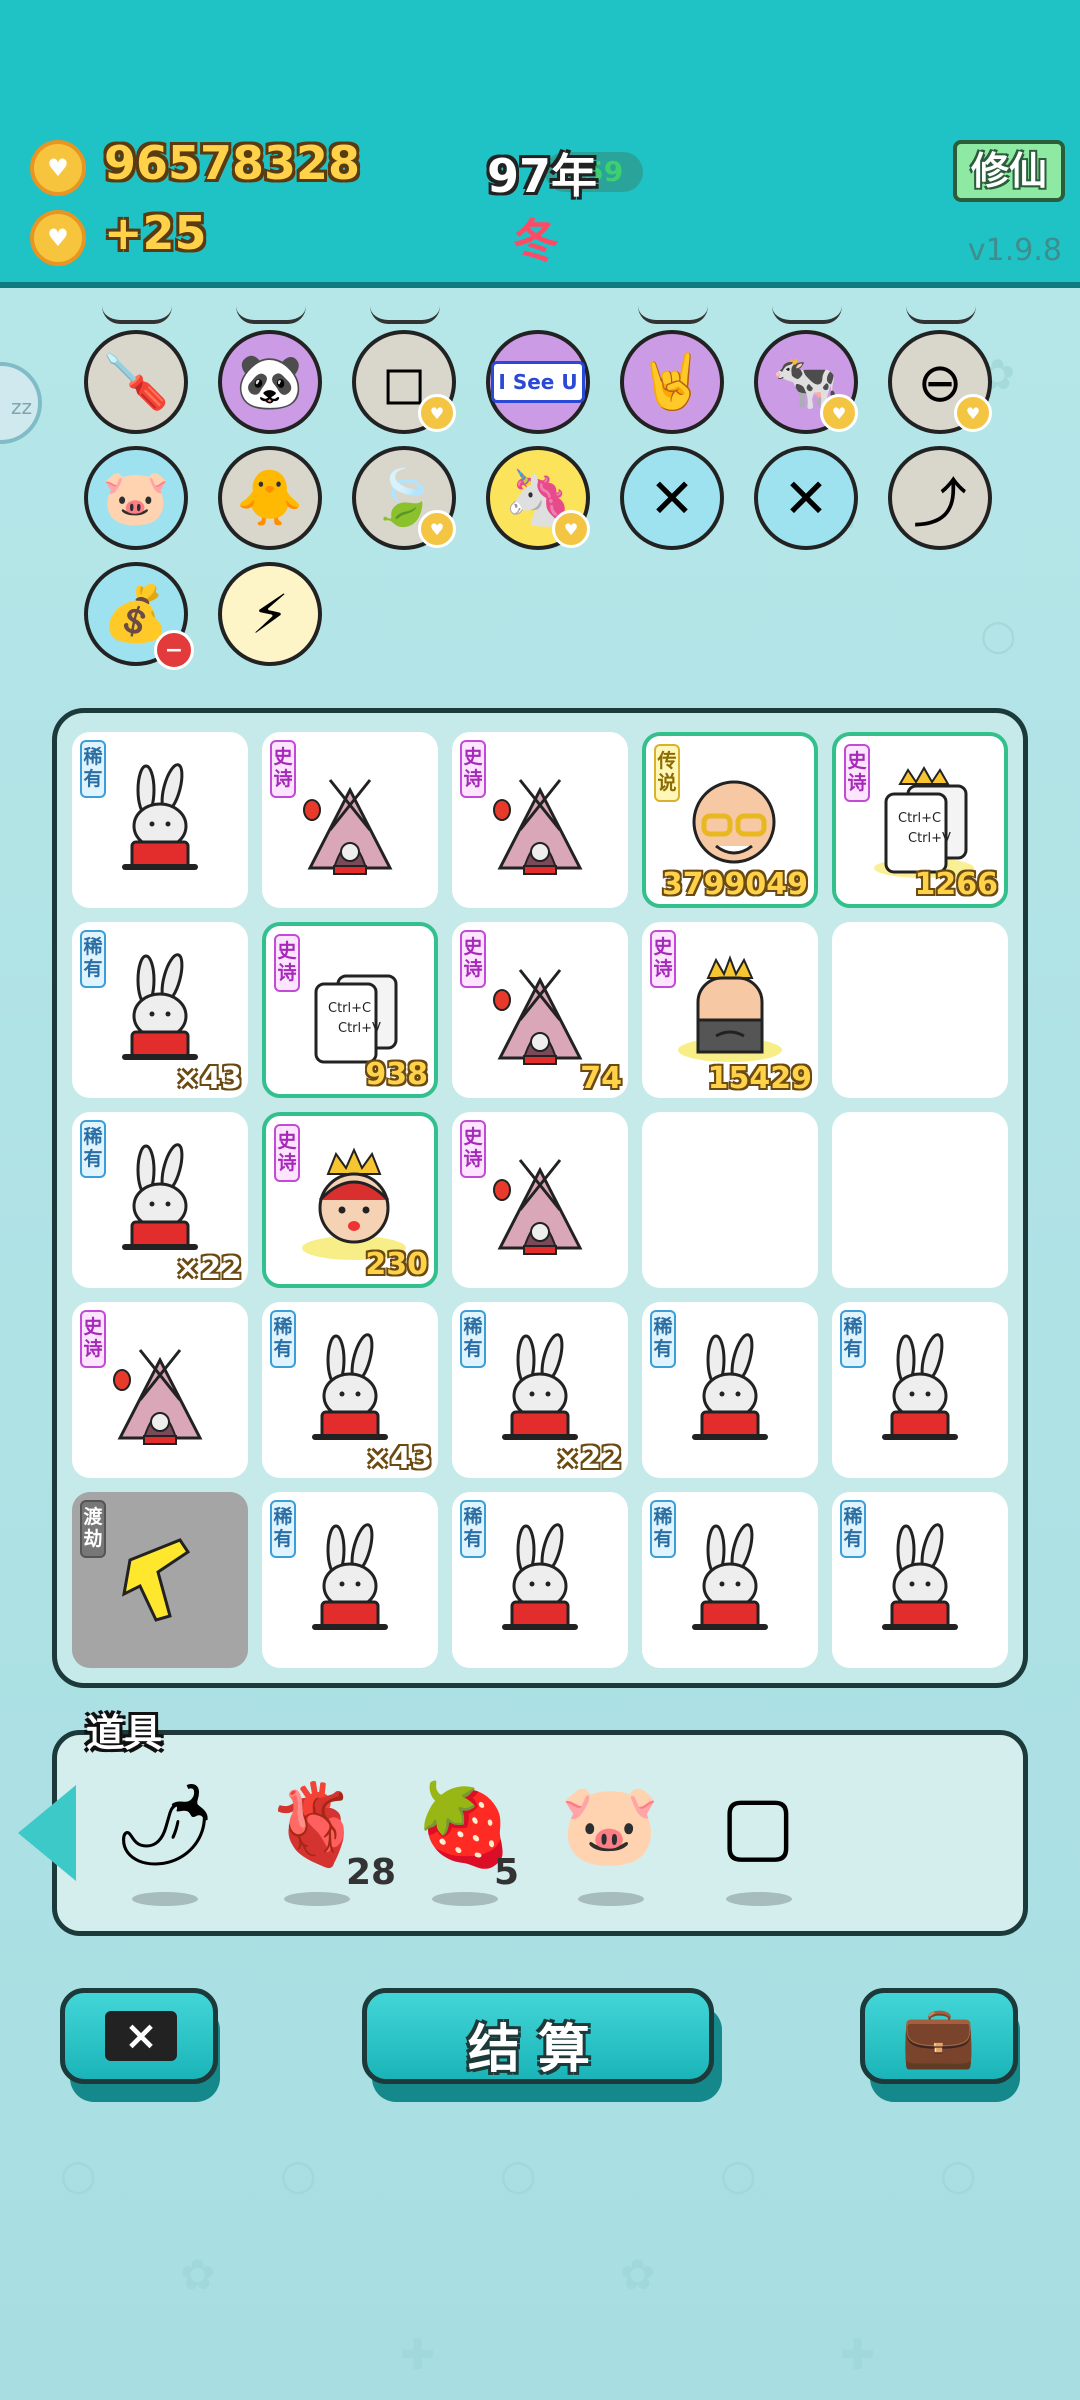 The width and height of the screenshot is (1080, 2400). I want to click on rock-hand-icon: 🤘, so click(672, 381).